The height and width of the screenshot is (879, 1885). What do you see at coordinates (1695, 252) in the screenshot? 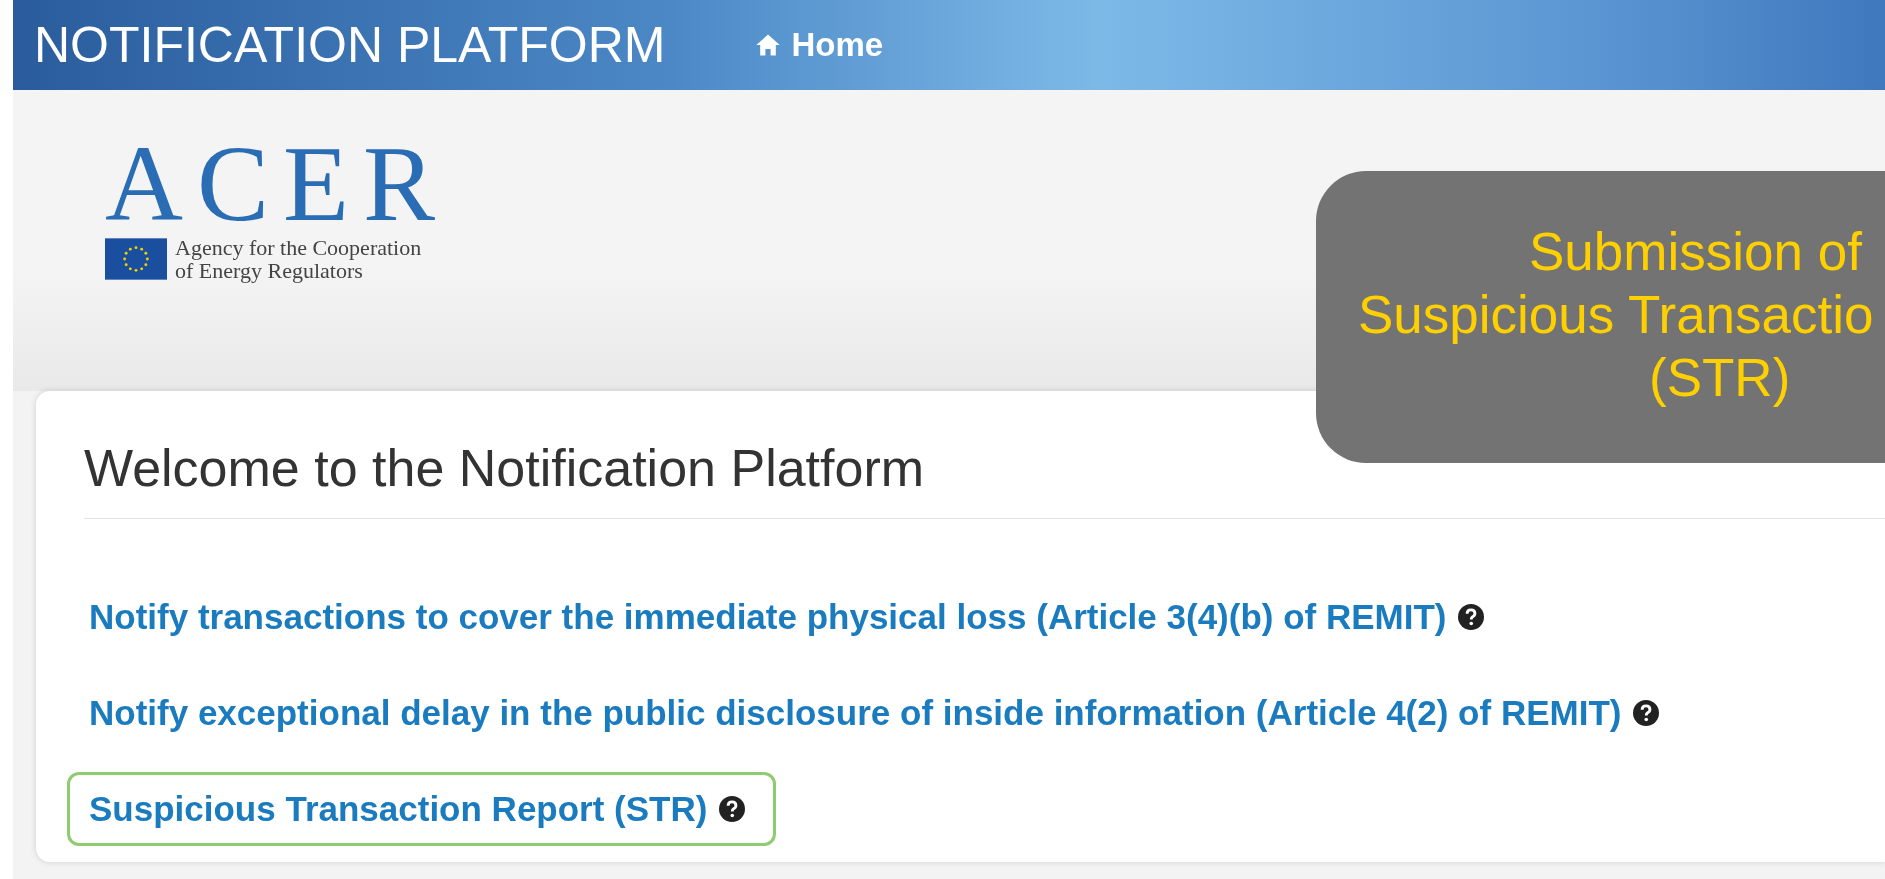
I see `callout-text: Submission of` at bounding box center [1695, 252].